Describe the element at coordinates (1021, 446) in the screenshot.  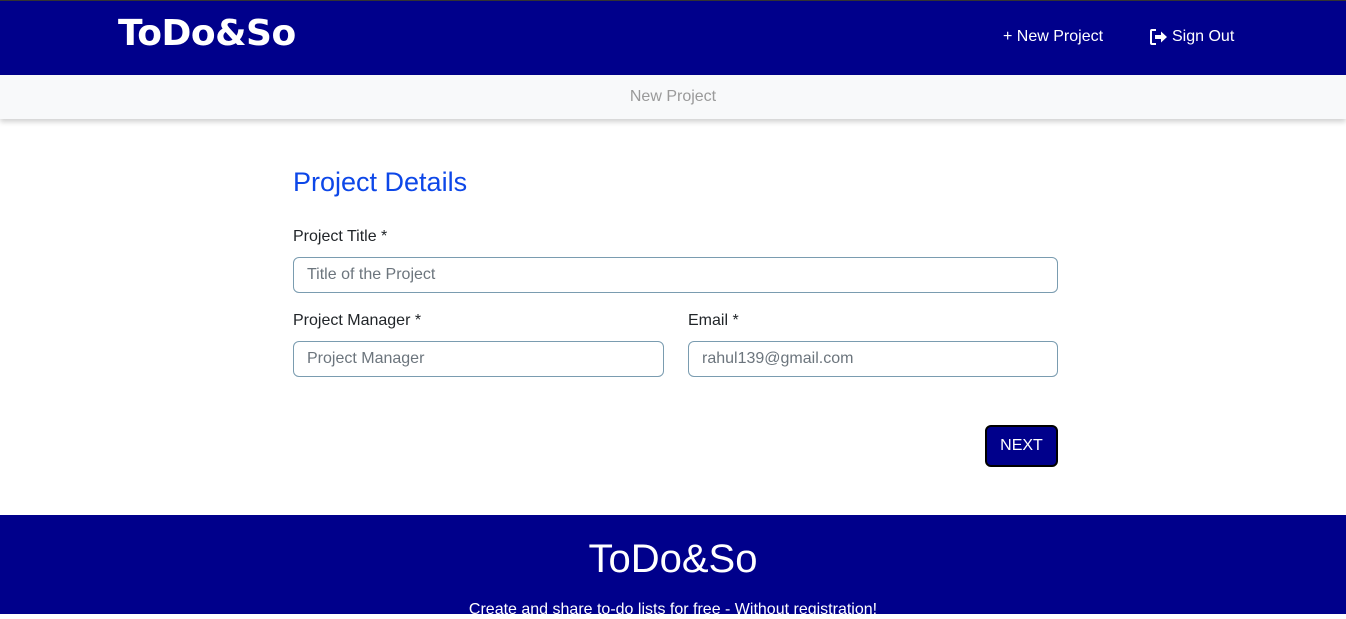
I see `next-button: NEXT` at that location.